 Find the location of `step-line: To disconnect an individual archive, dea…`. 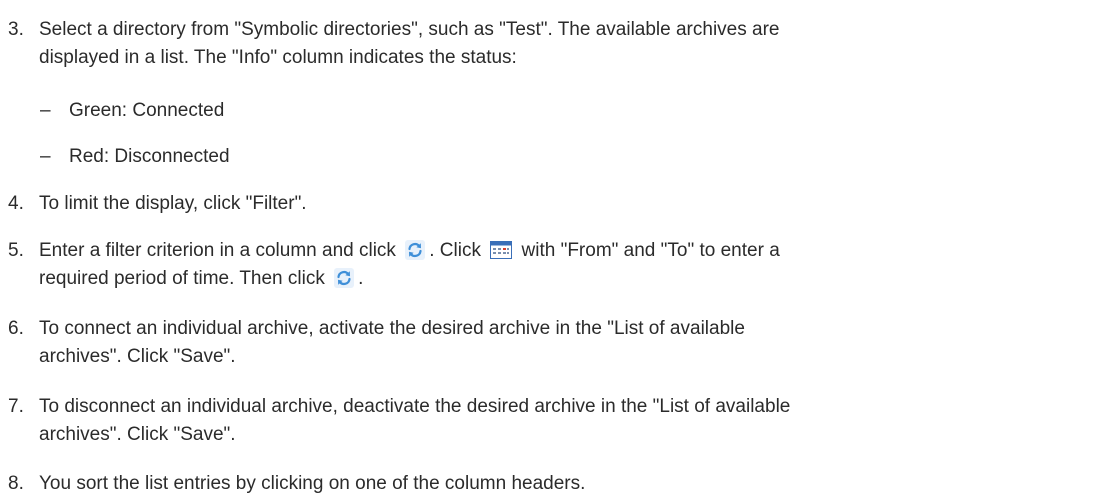

step-line: To disconnect an individual archive, dea… is located at coordinates (415, 406).